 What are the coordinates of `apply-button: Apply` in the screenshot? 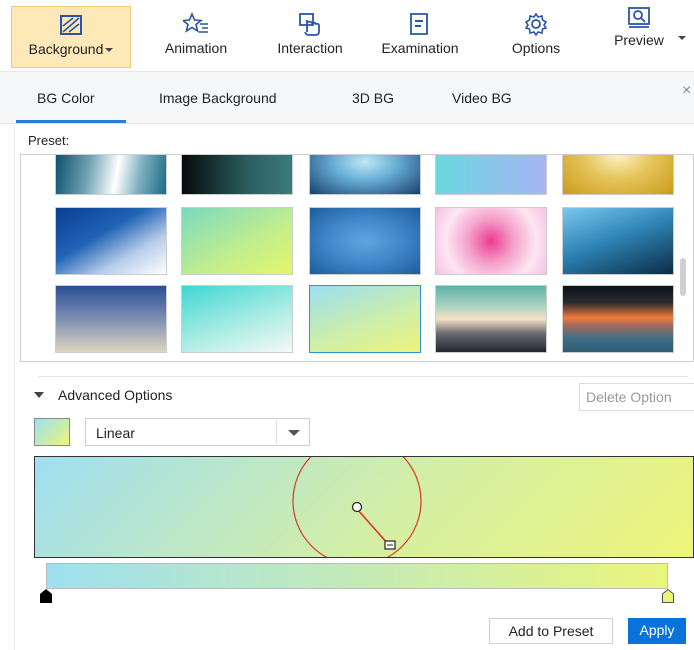 It's located at (657, 631).